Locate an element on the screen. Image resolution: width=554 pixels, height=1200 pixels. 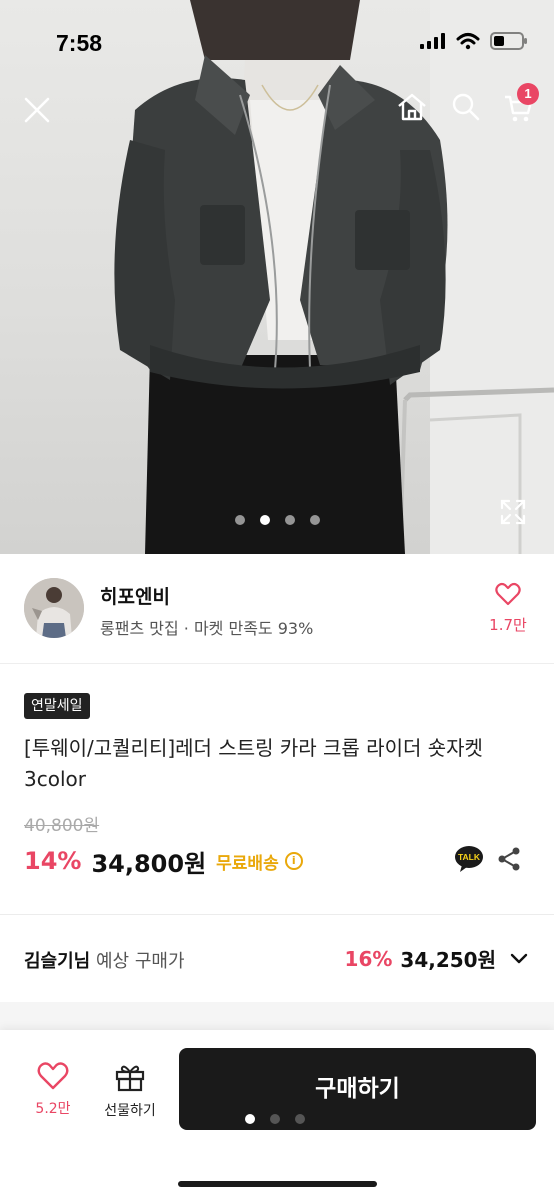
signal-icon is located at coordinates (432, 41).